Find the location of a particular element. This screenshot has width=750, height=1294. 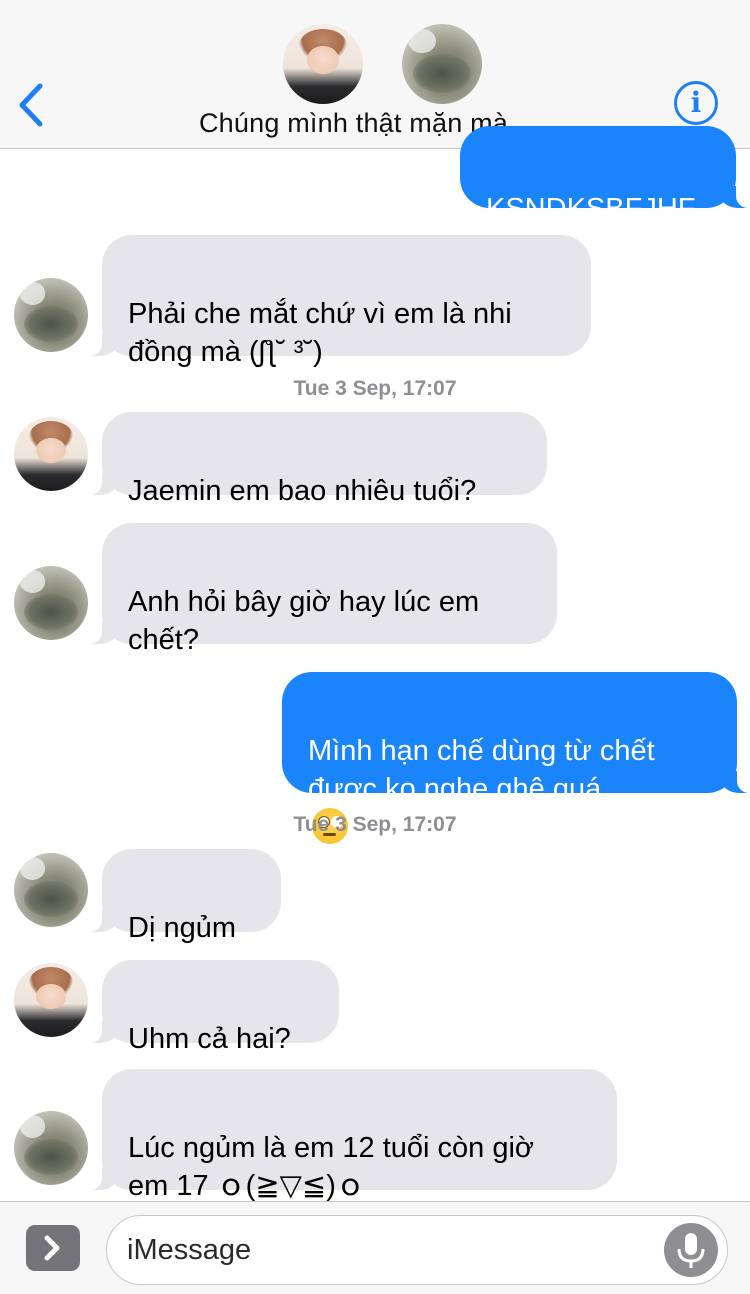

message-bubble-incoming: Dị ngủm is located at coordinates (183, 896).